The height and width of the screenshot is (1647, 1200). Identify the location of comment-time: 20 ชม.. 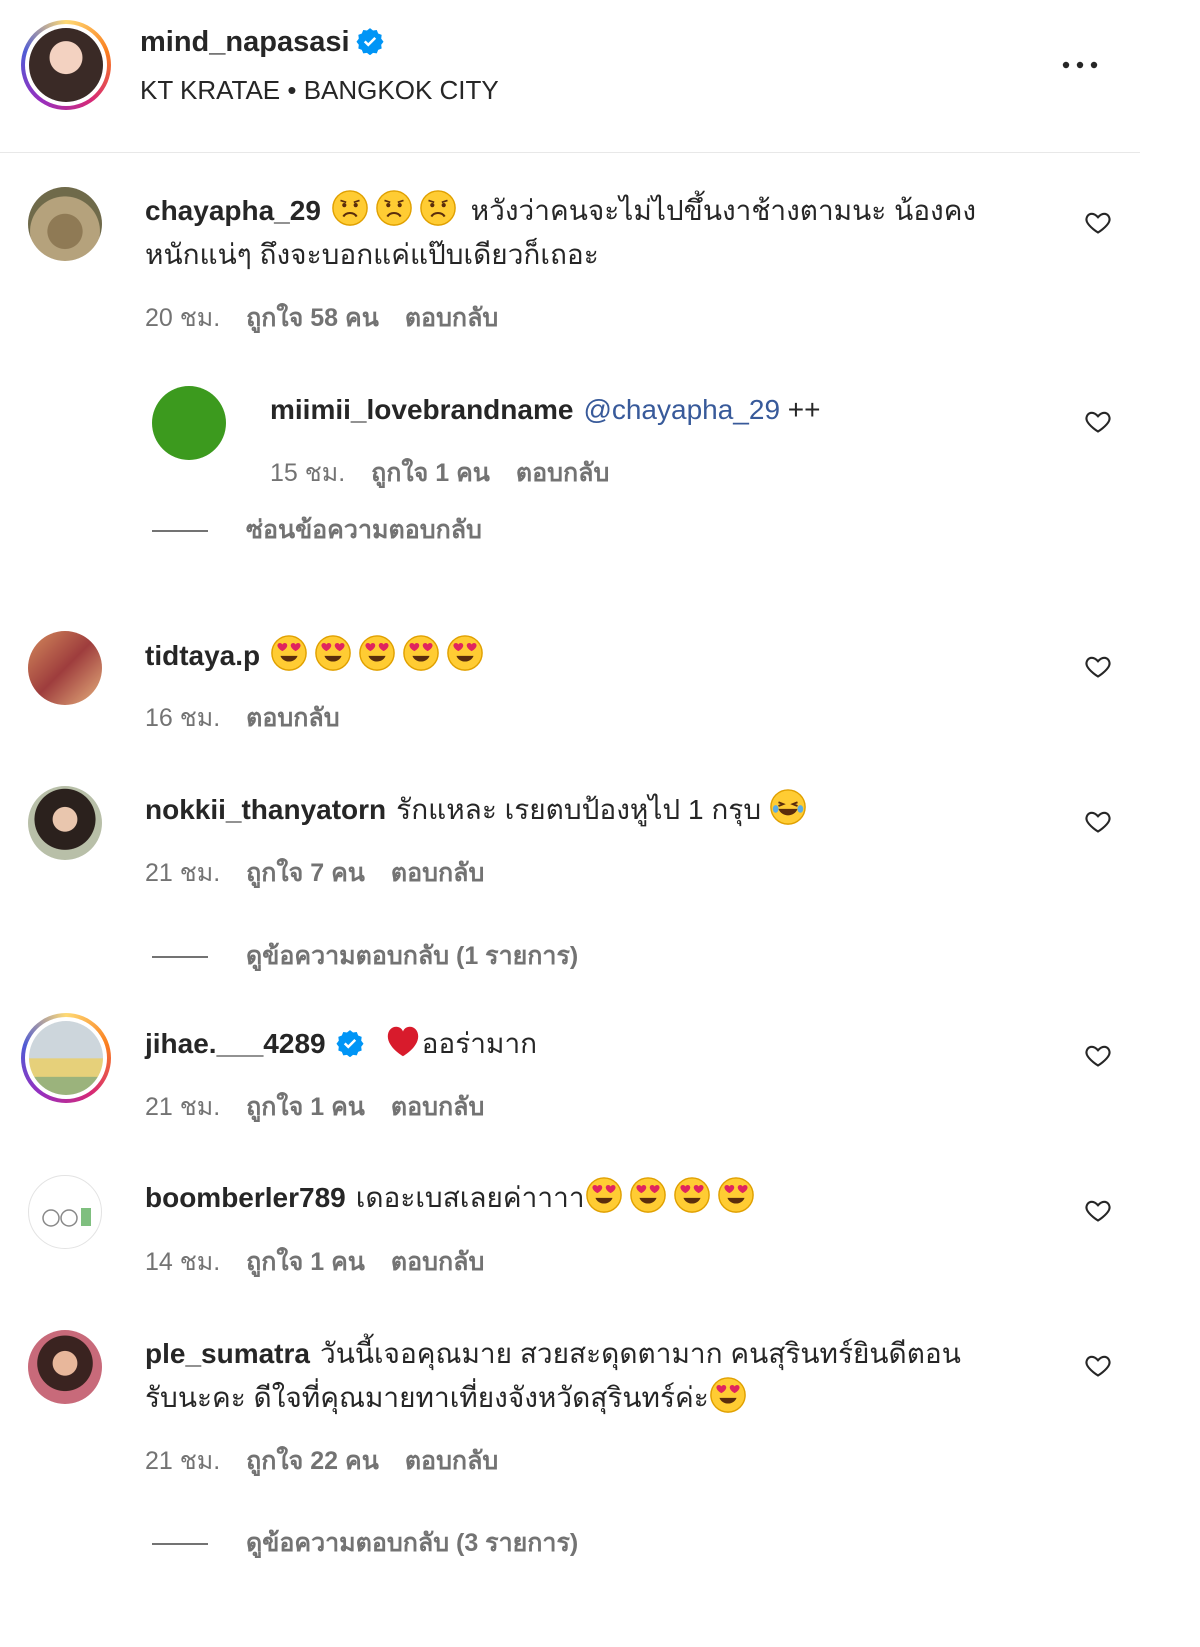
(182, 318).